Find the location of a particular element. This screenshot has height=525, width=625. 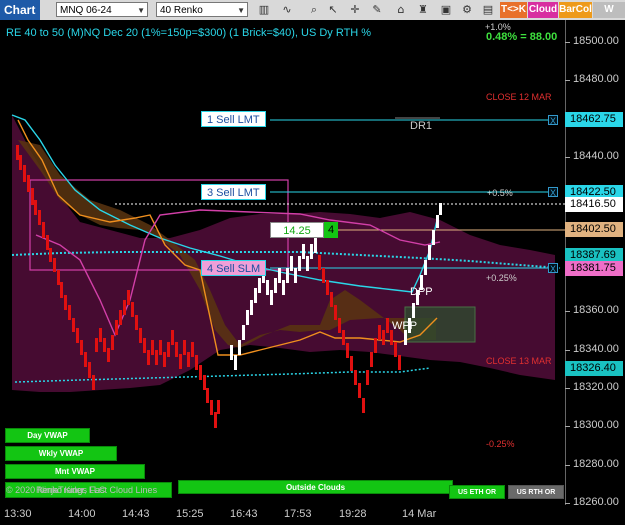

barcol-toggle-button: BarCol is located at coordinates (575, 10).